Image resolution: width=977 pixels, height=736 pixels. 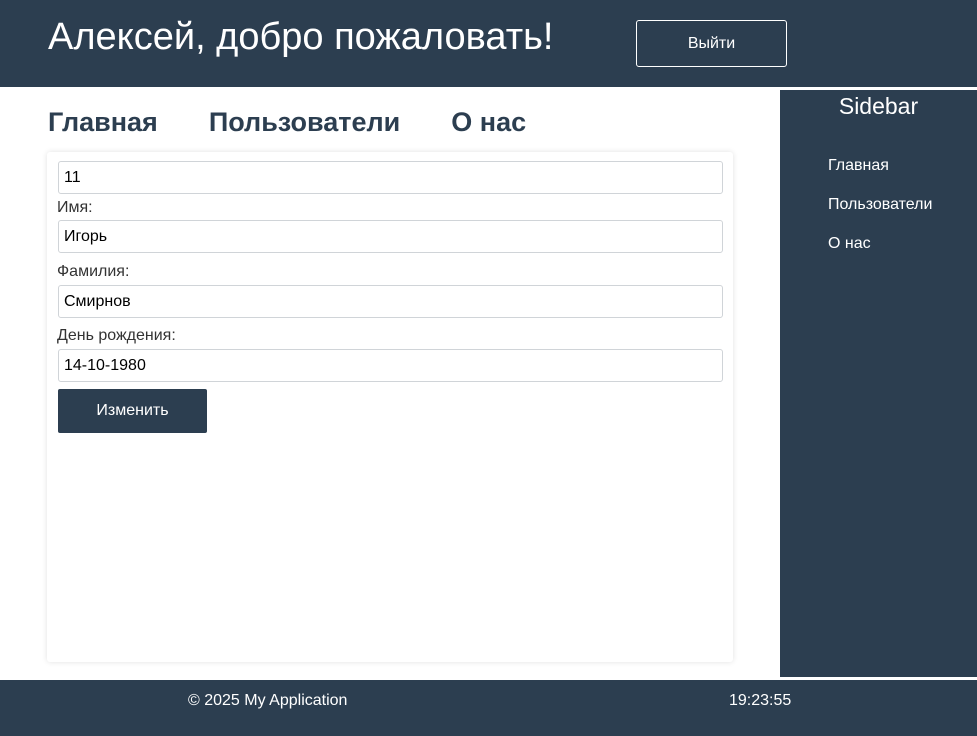 What do you see at coordinates (390, 301) in the screenshot?
I see `last-name-field` at bounding box center [390, 301].